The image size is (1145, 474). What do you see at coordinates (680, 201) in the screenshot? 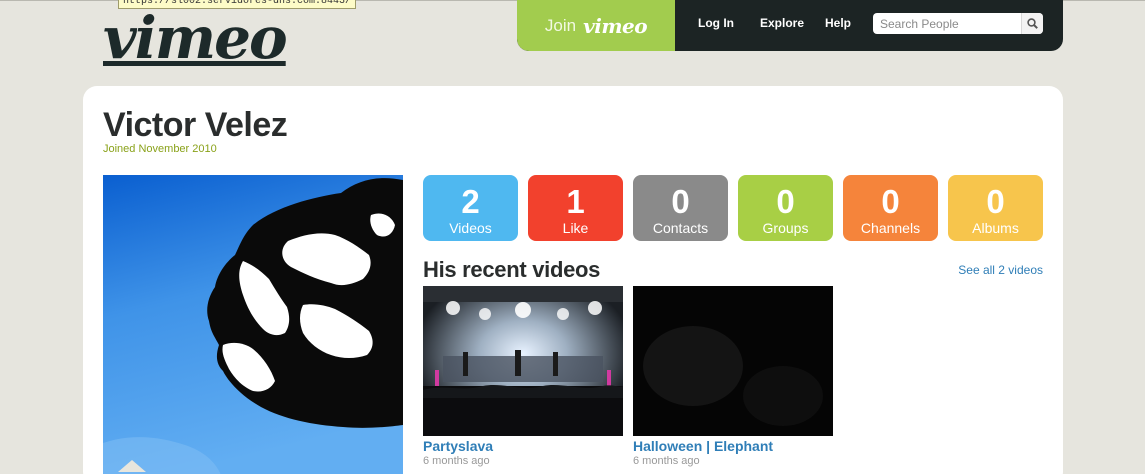
I see `contacts-count: 0` at bounding box center [680, 201].